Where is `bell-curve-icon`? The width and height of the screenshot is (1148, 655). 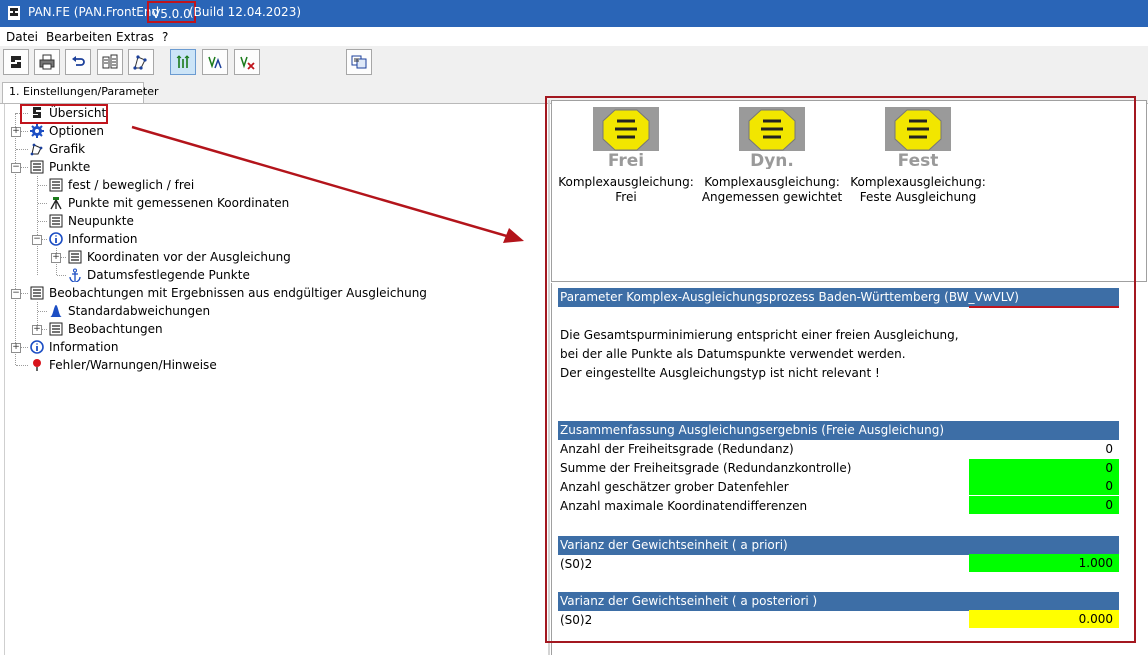
bell-curve-icon is located at coordinates (56, 311).